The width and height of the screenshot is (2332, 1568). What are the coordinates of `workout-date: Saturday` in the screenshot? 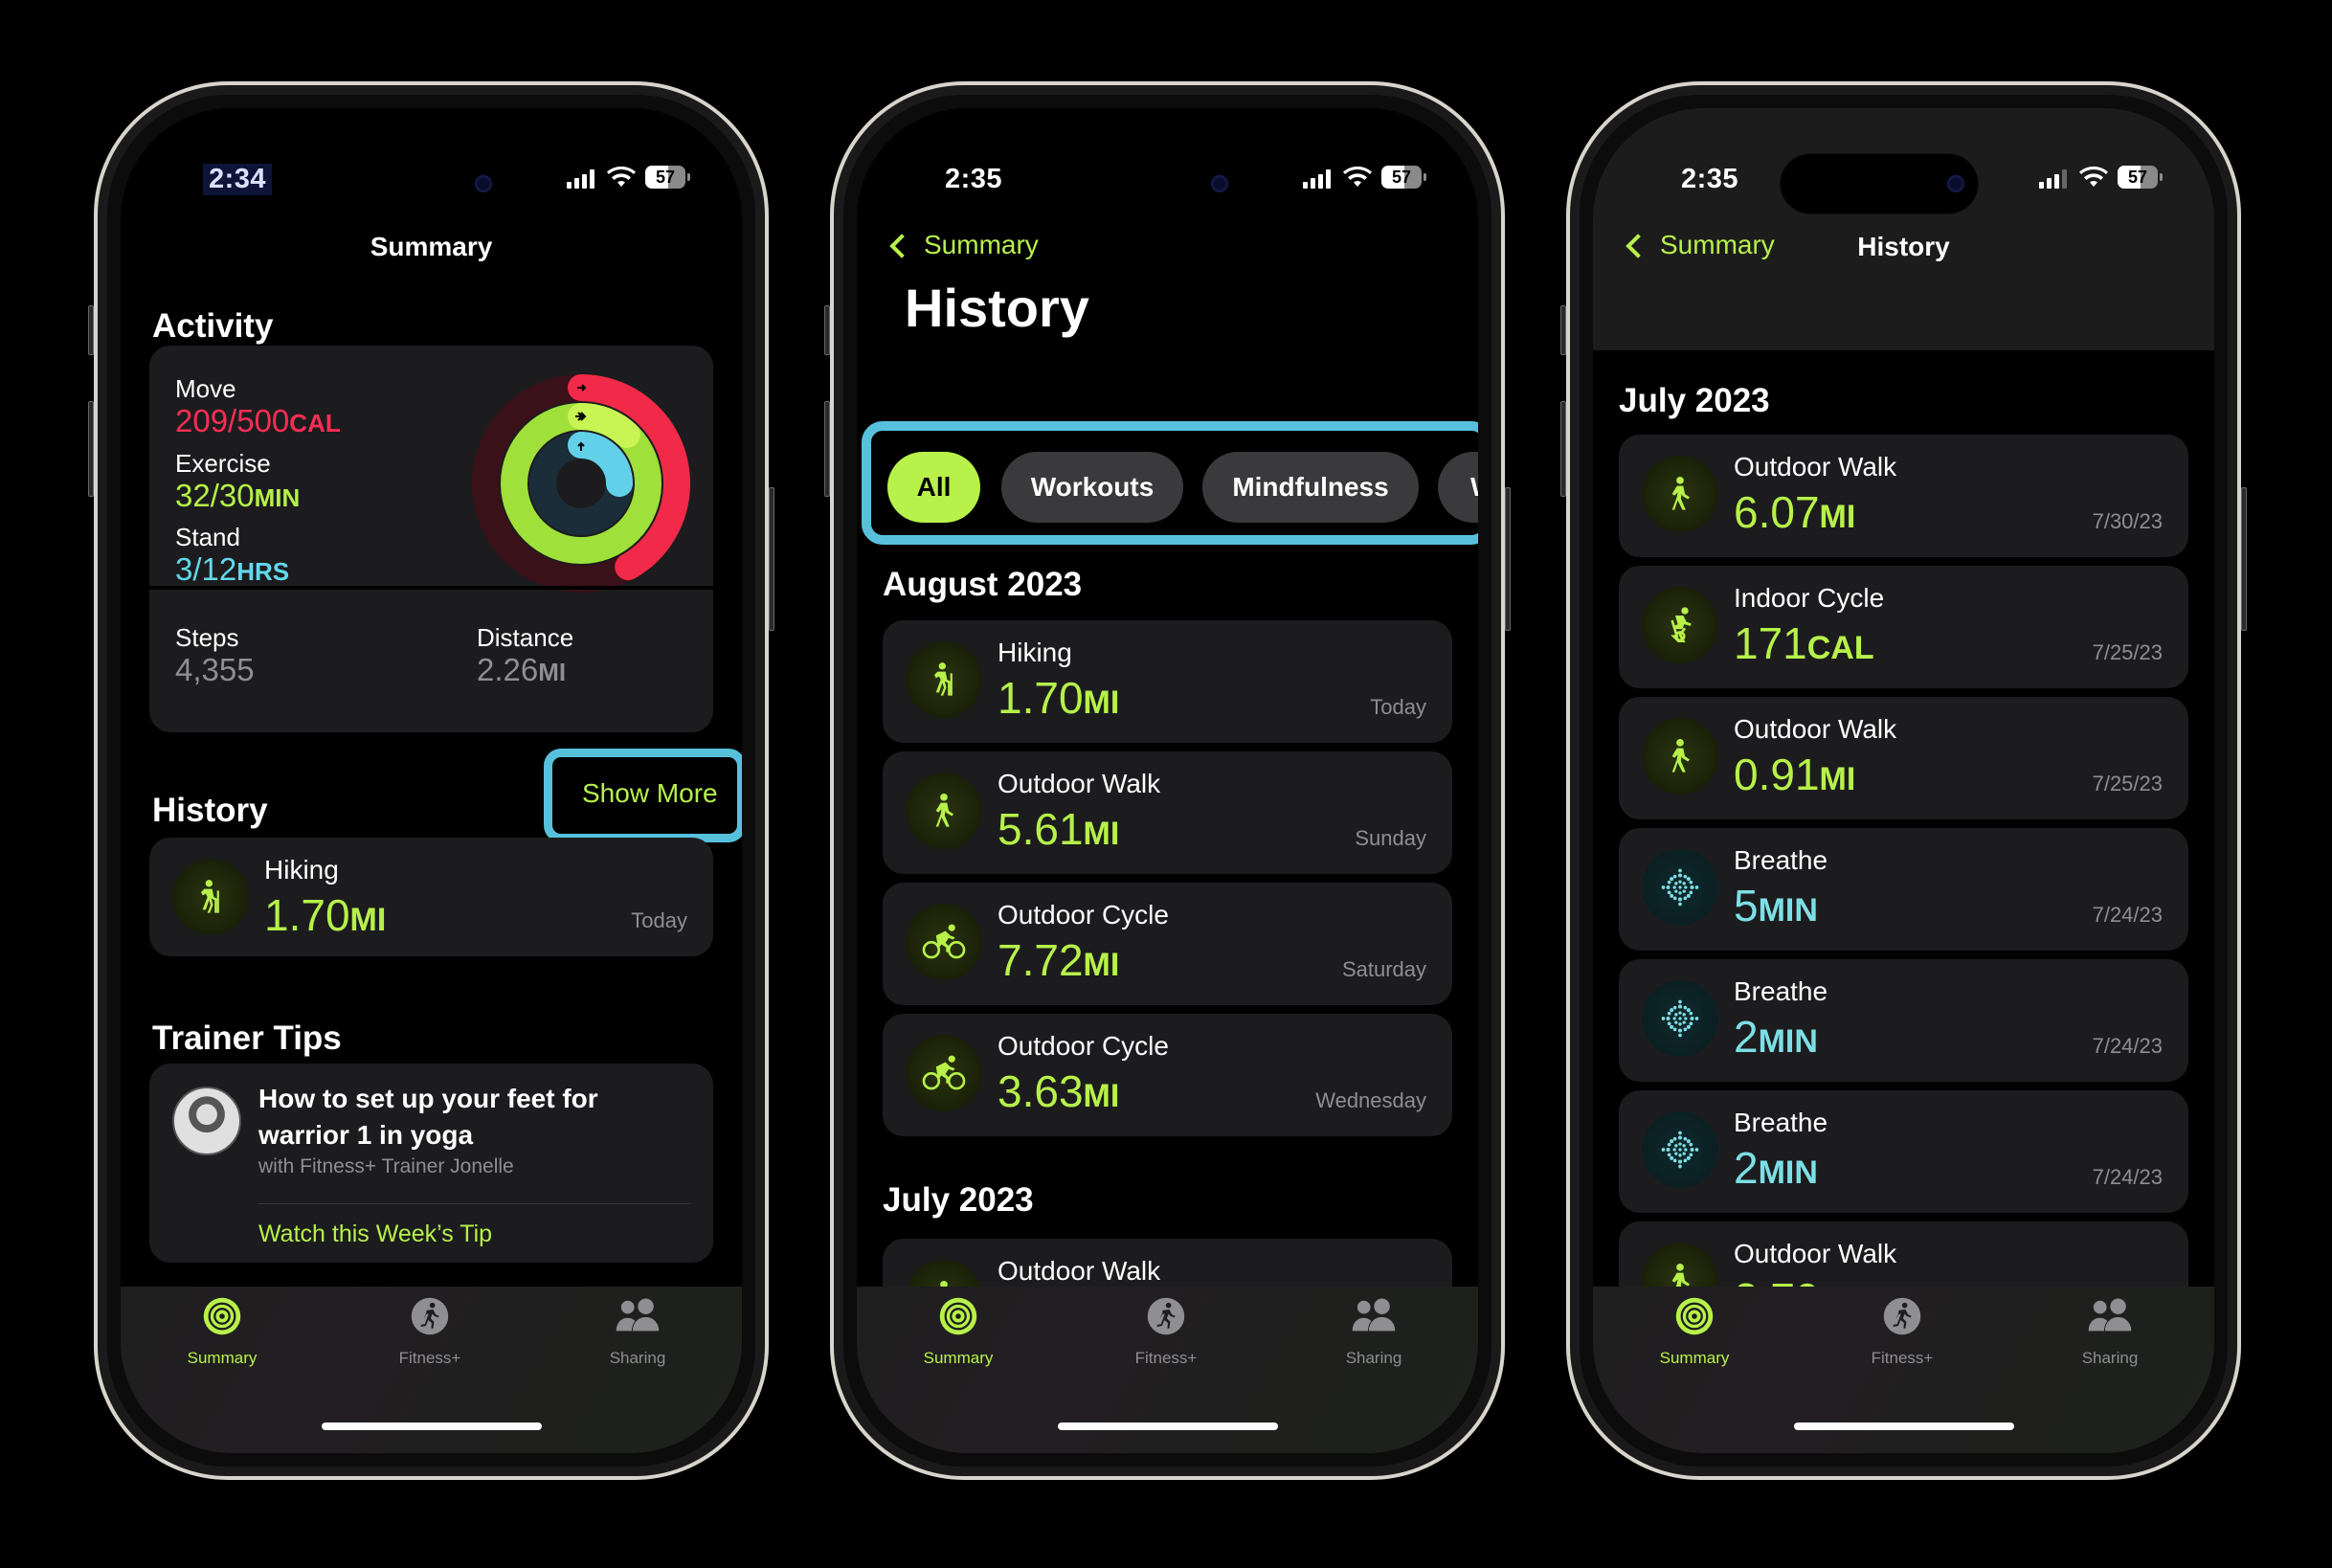 It's located at (1383, 969).